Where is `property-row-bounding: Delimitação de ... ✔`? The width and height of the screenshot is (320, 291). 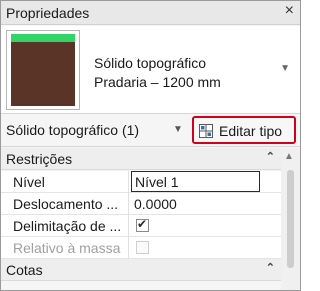
property-row-bounding: Delimitação de ... ✔ is located at coordinates (141, 226).